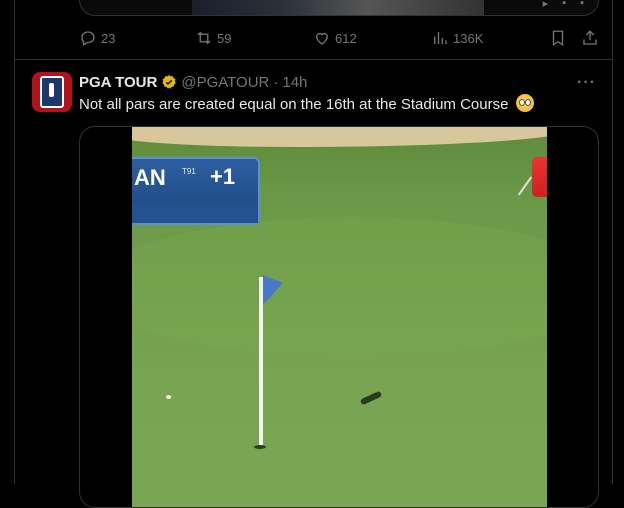 The height and width of the screenshot is (508, 624). What do you see at coordinates (108, 38) in the screenshot?
I see `reply-count: 23` at bounding box center [108, 38].